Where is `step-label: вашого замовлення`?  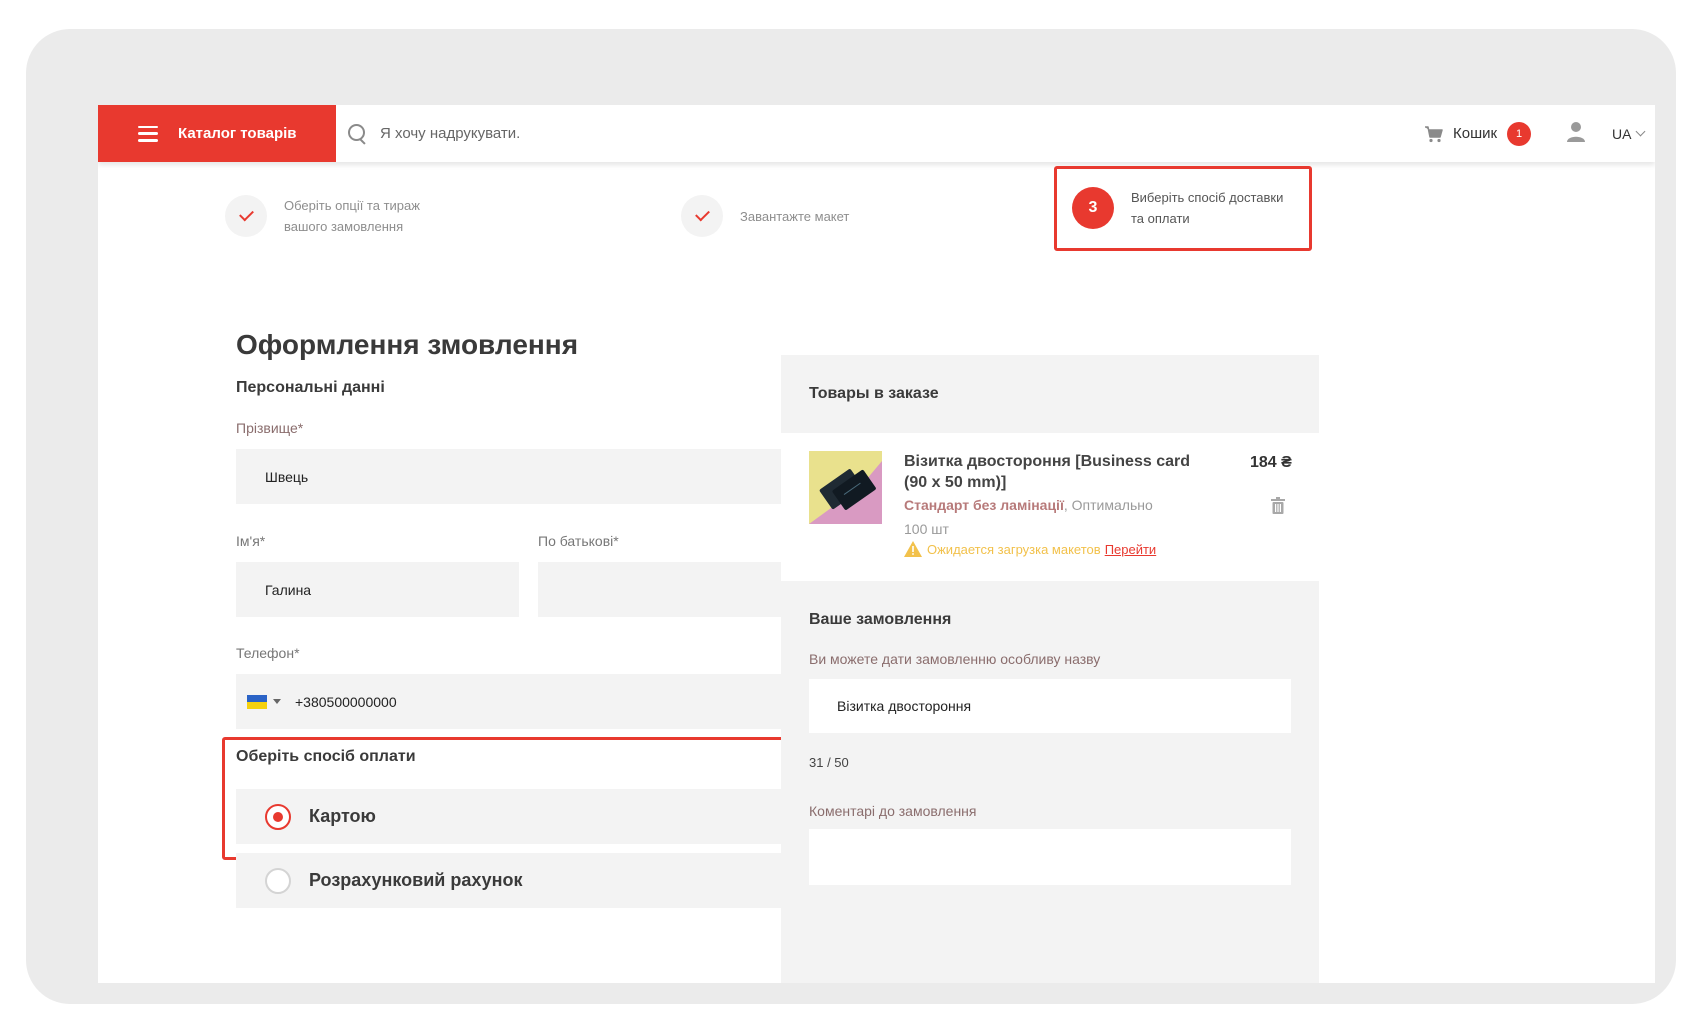
step-label: вашого замовлення is located at coordinates (344, 226).